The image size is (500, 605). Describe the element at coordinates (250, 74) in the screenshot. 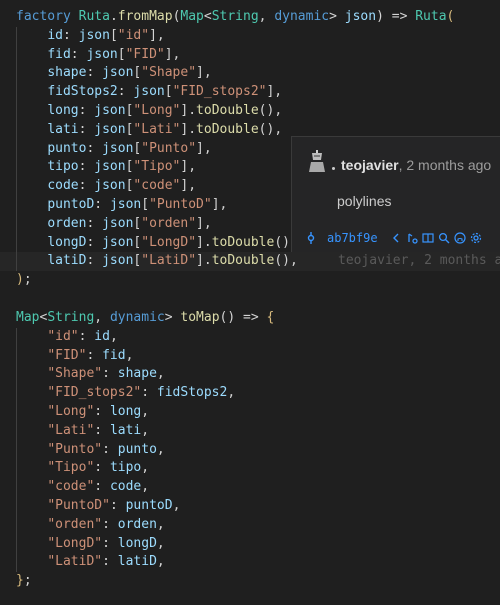

I see `code-line: shape: json["Shape"],` at that location.